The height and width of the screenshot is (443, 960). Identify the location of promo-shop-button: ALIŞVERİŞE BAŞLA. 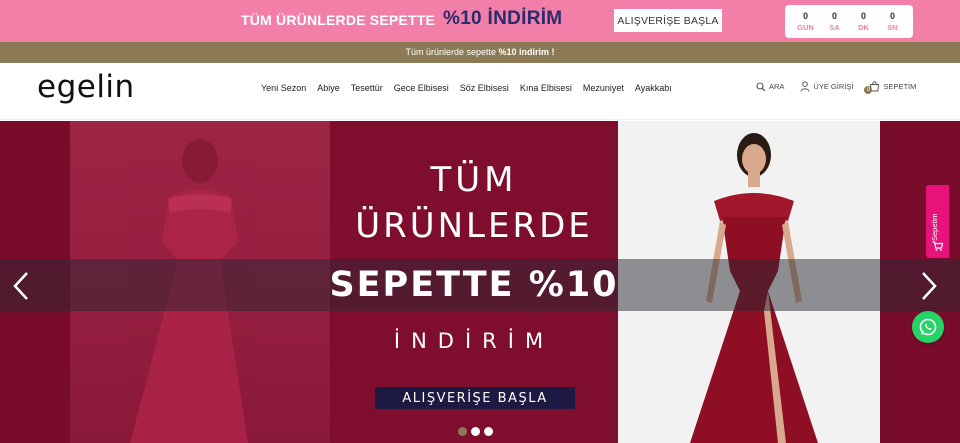
(668, 20).